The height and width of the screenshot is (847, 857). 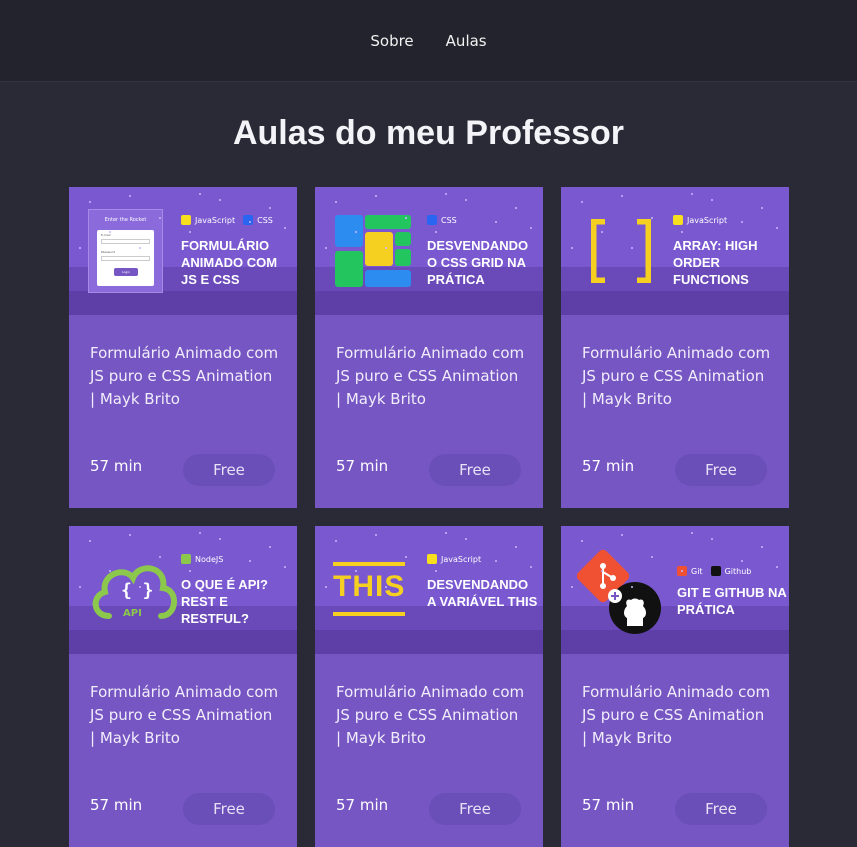 What do you see at coordinates (202, 559) in the screenshot?
I see `tech-tags: NodeJS` at bounding box center [202, 559].